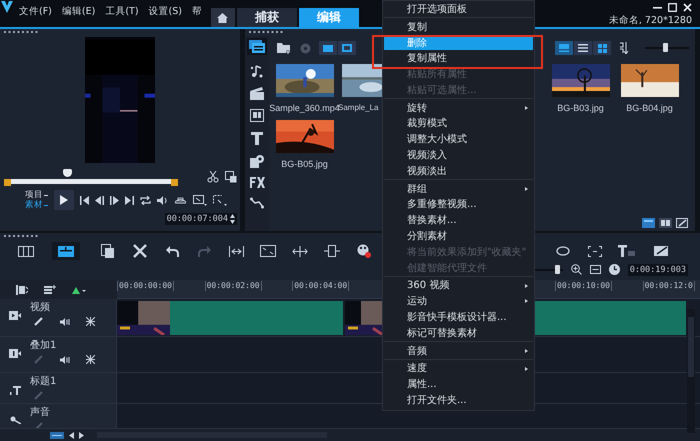 The width and height of the screenshot is (700, 441). I want to click on media-label: BG-B04.jpg, so click(649, 108).